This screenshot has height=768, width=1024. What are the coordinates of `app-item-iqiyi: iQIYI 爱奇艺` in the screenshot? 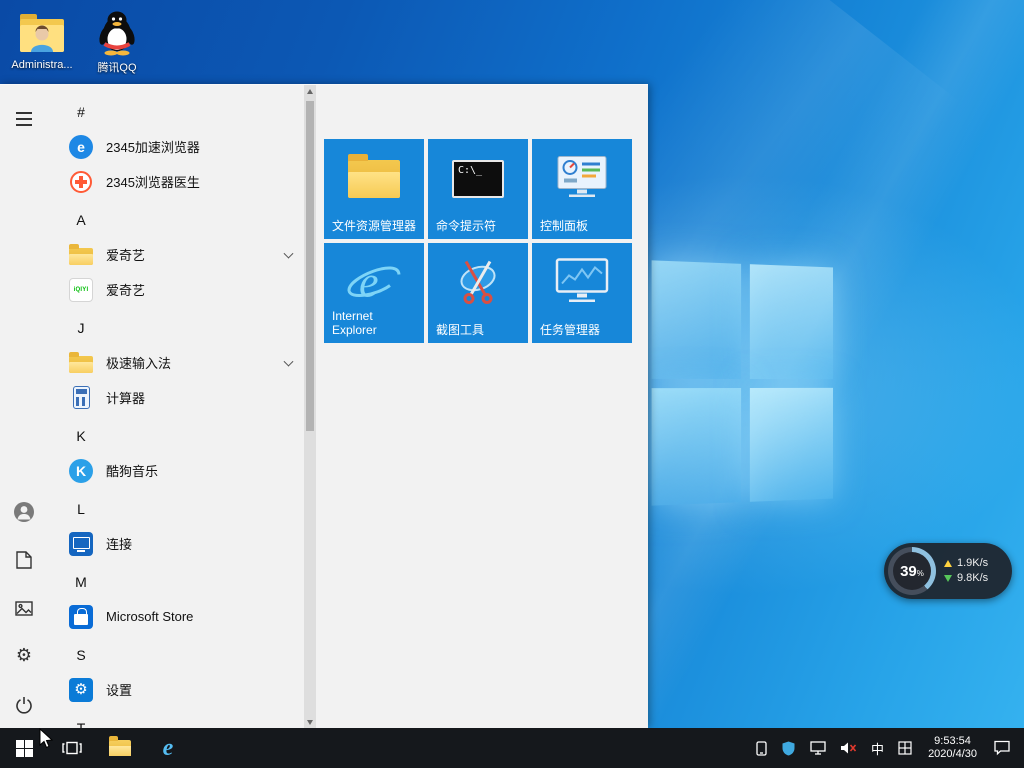 It's located at (176, 289).